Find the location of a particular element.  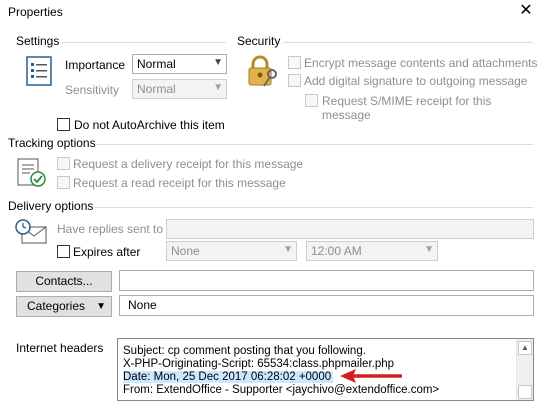

security-divider is located at coordinates (408, 42).